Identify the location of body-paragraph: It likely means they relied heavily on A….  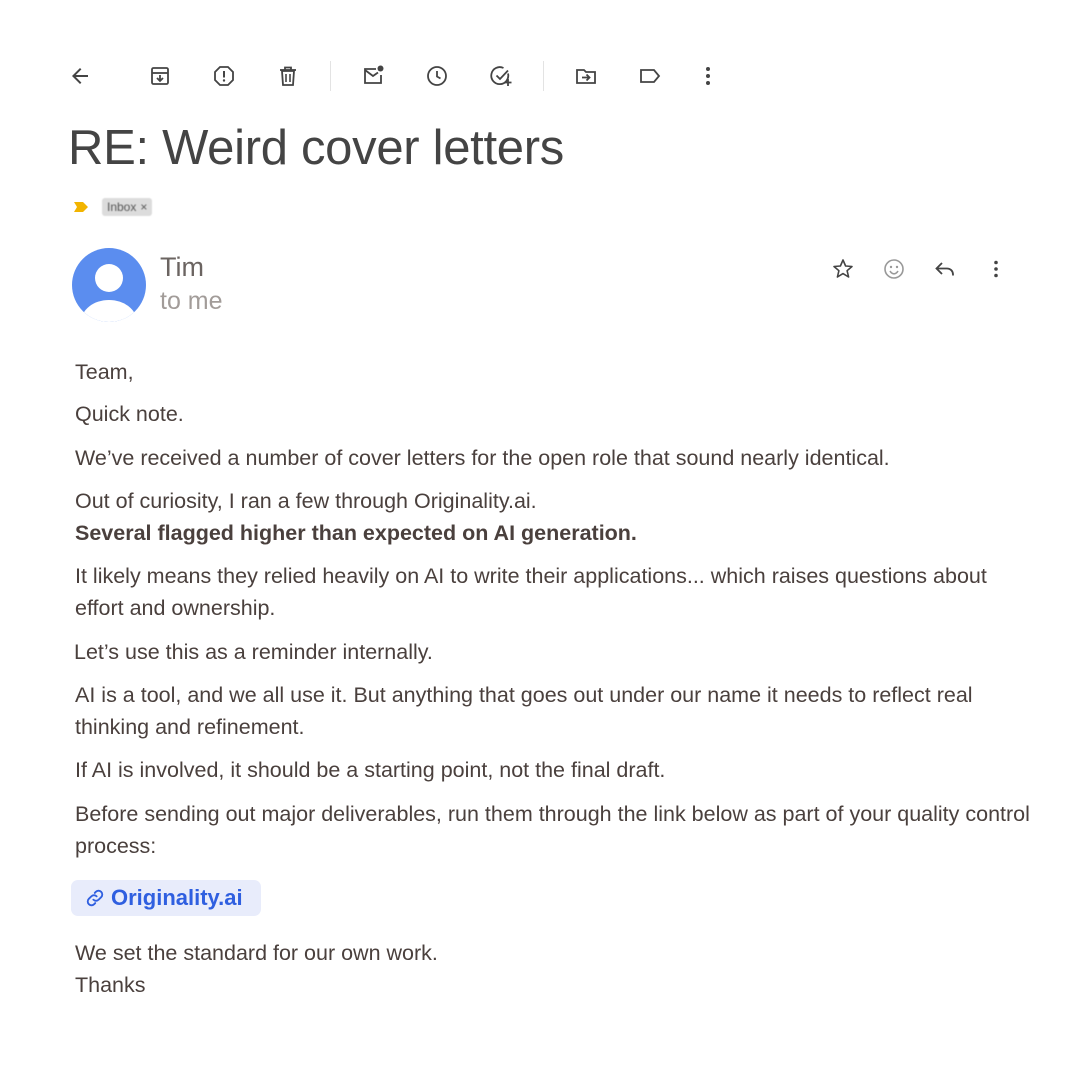
(531, 592).